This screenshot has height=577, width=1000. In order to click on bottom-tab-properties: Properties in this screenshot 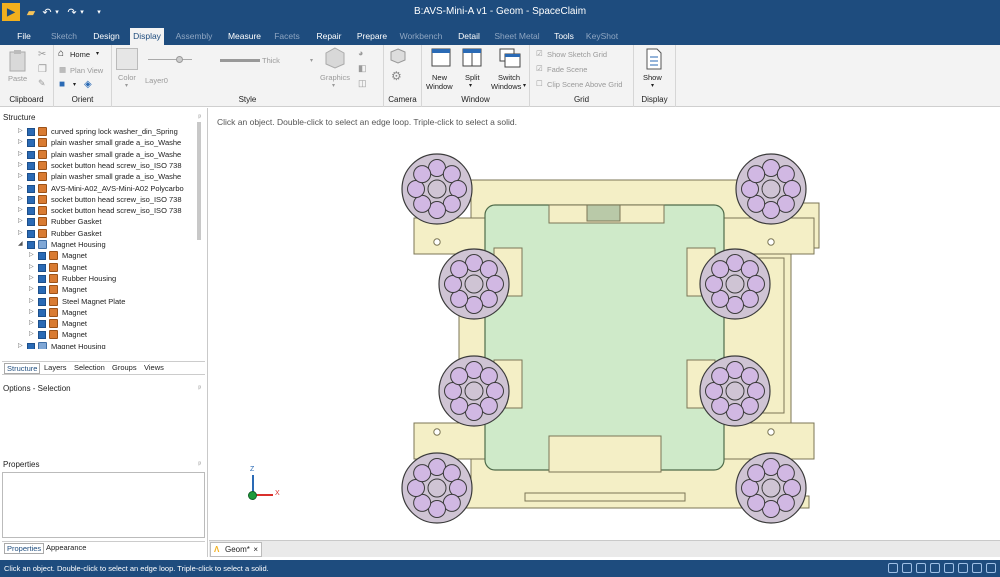, I will do `click(24, 548)`.